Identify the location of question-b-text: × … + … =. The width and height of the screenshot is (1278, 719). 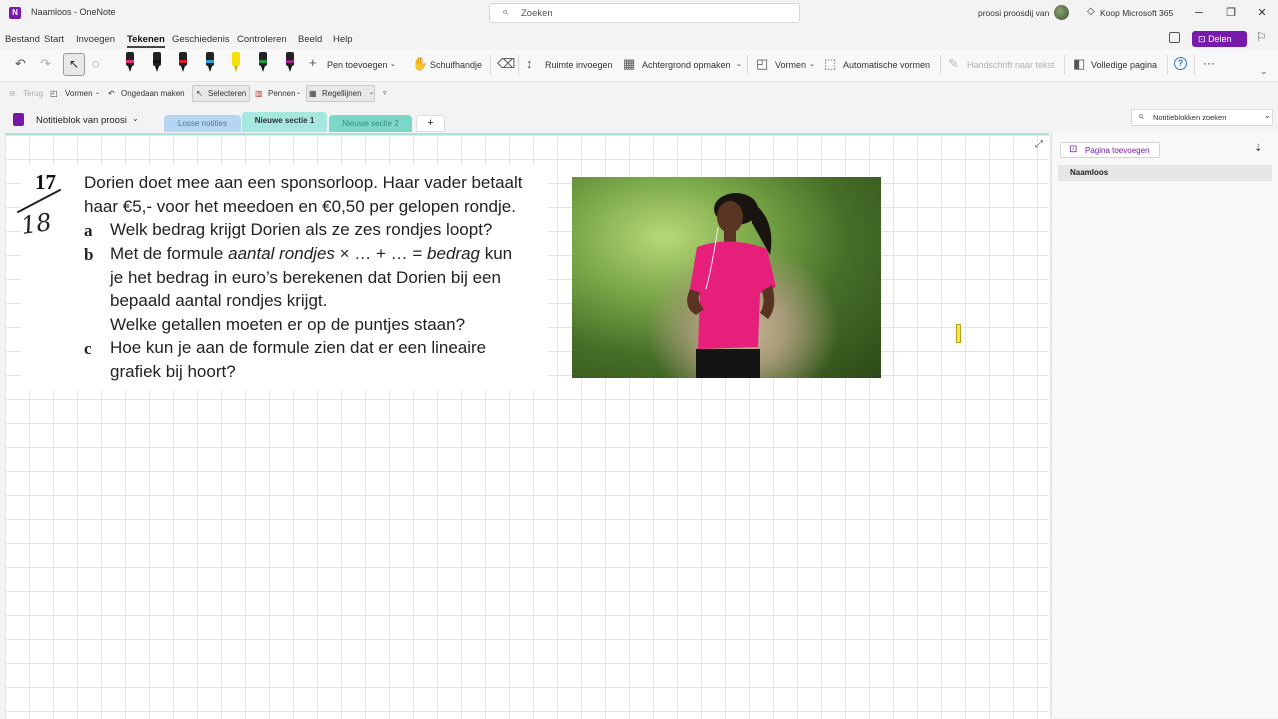
(381, 253).